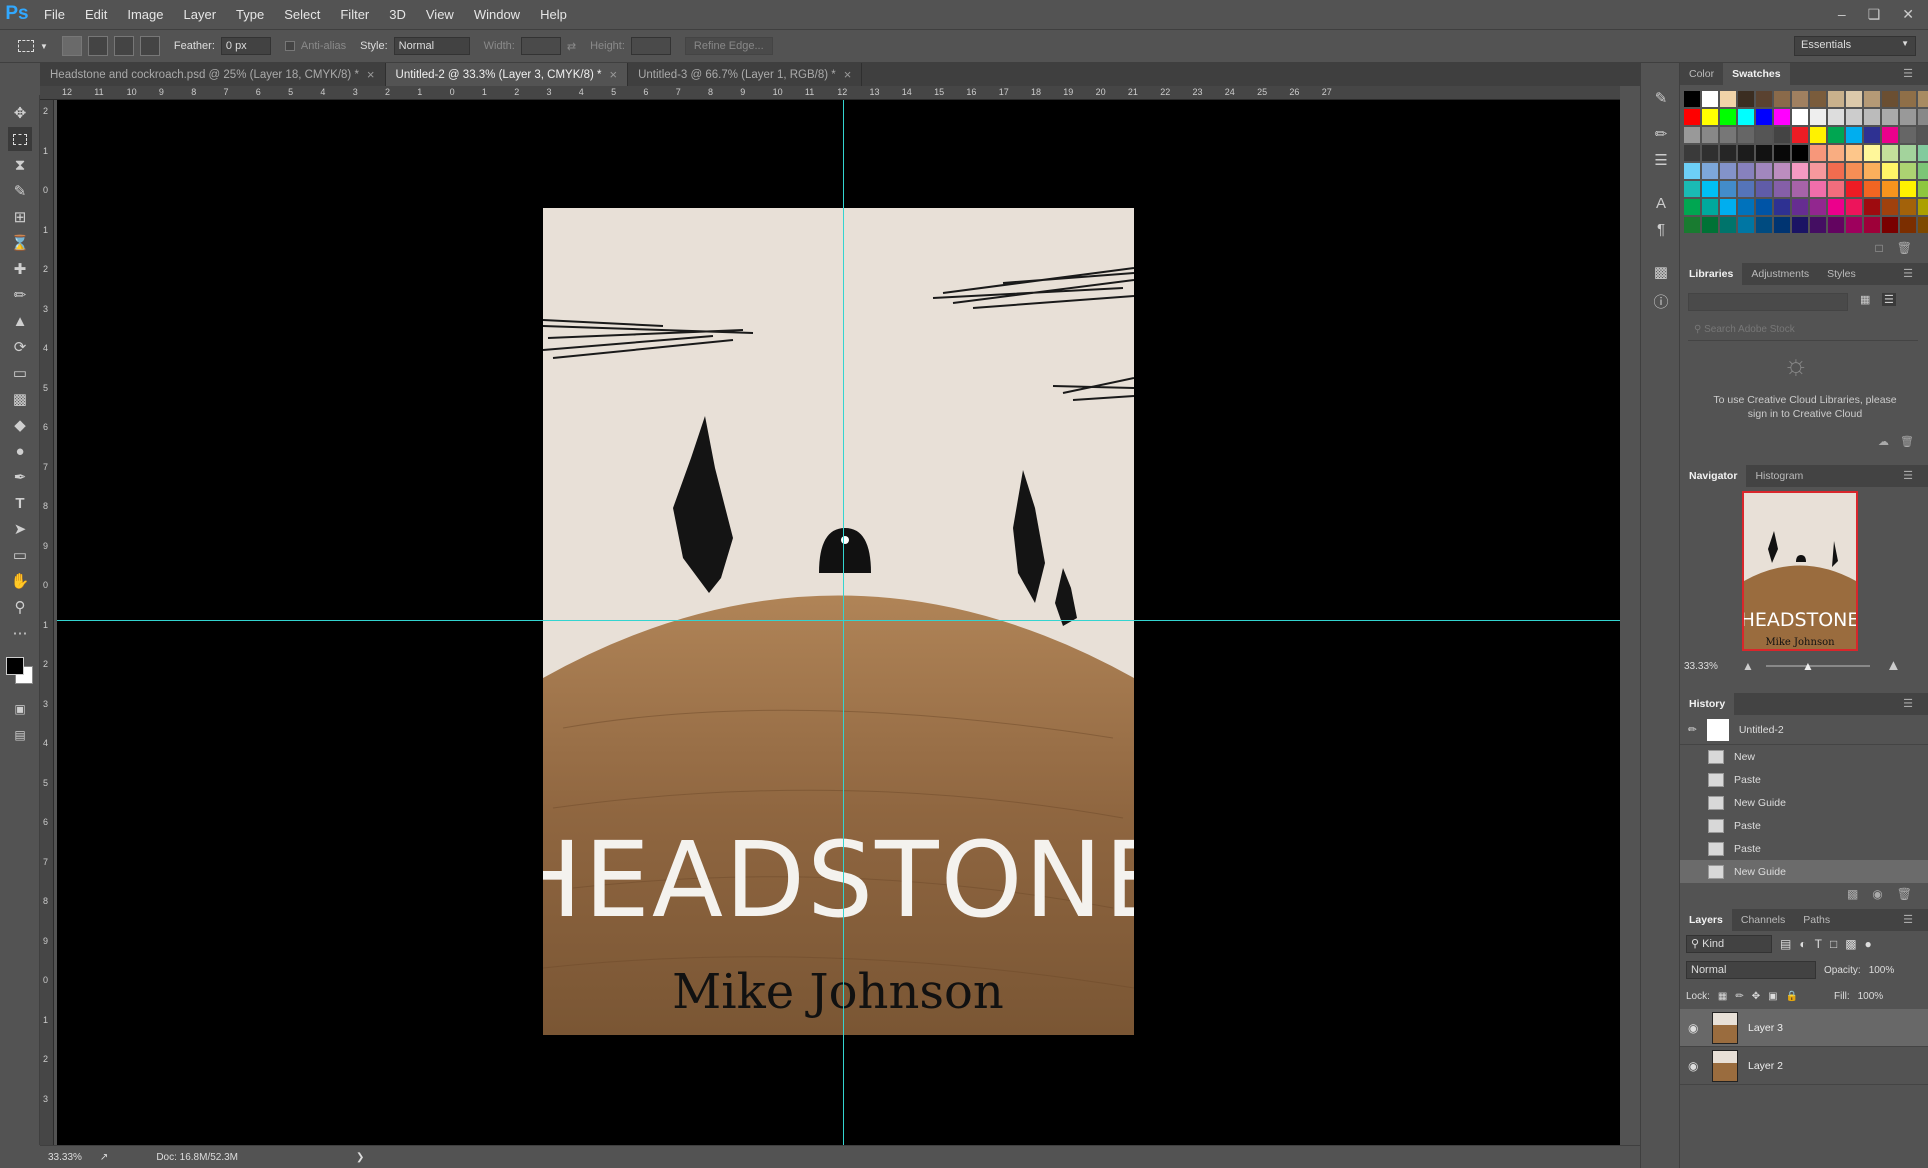 Image resolution: width=1928 pixels, height=1168 pixels. Describe the element at coordinates (540, 46) in the screenshot. I see `width-input` at that location.